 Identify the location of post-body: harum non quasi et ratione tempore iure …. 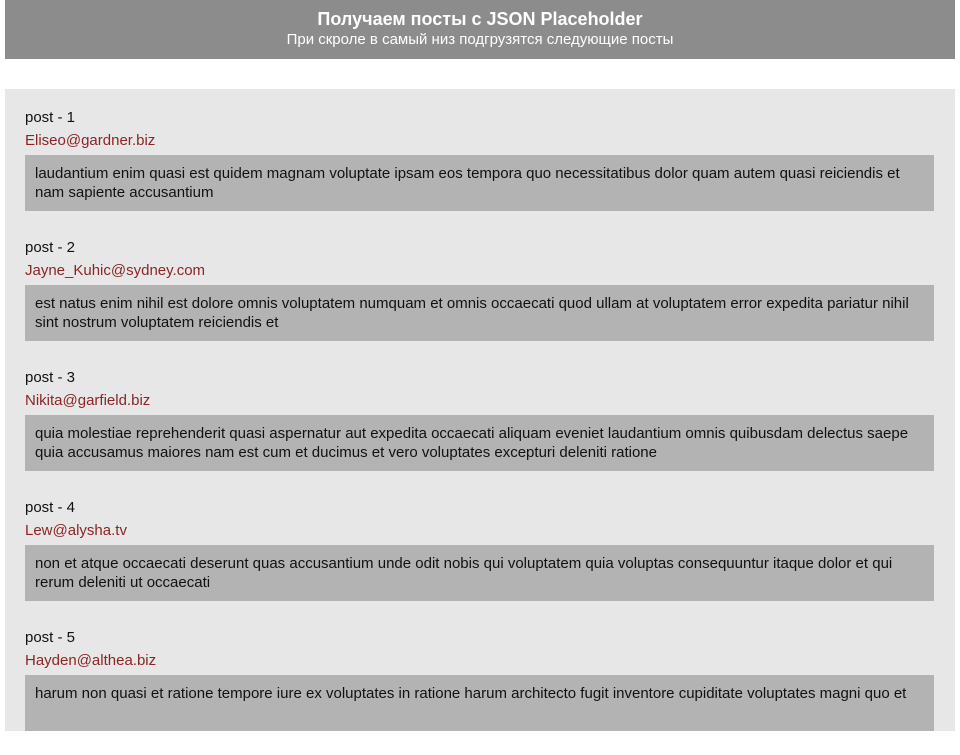
(479, 703).